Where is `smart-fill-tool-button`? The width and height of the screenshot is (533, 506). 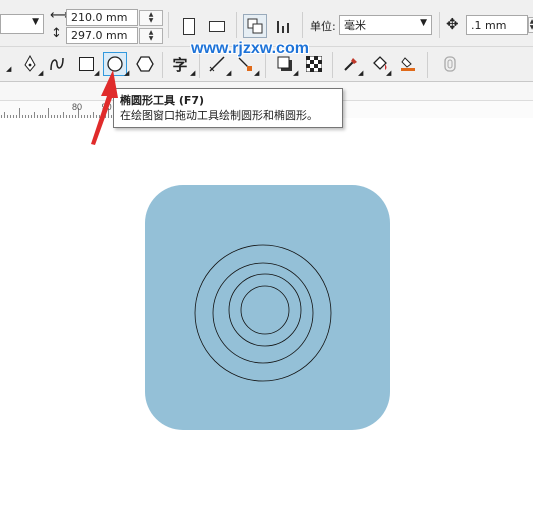 smart-fill-tool-button is located at coordinates (408, 64).